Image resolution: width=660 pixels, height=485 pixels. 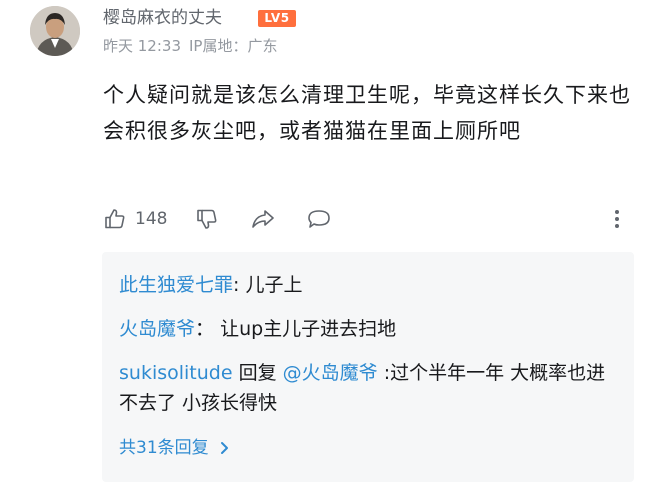 I want to click on comment-actions: 148, so click(x=368, y=219).